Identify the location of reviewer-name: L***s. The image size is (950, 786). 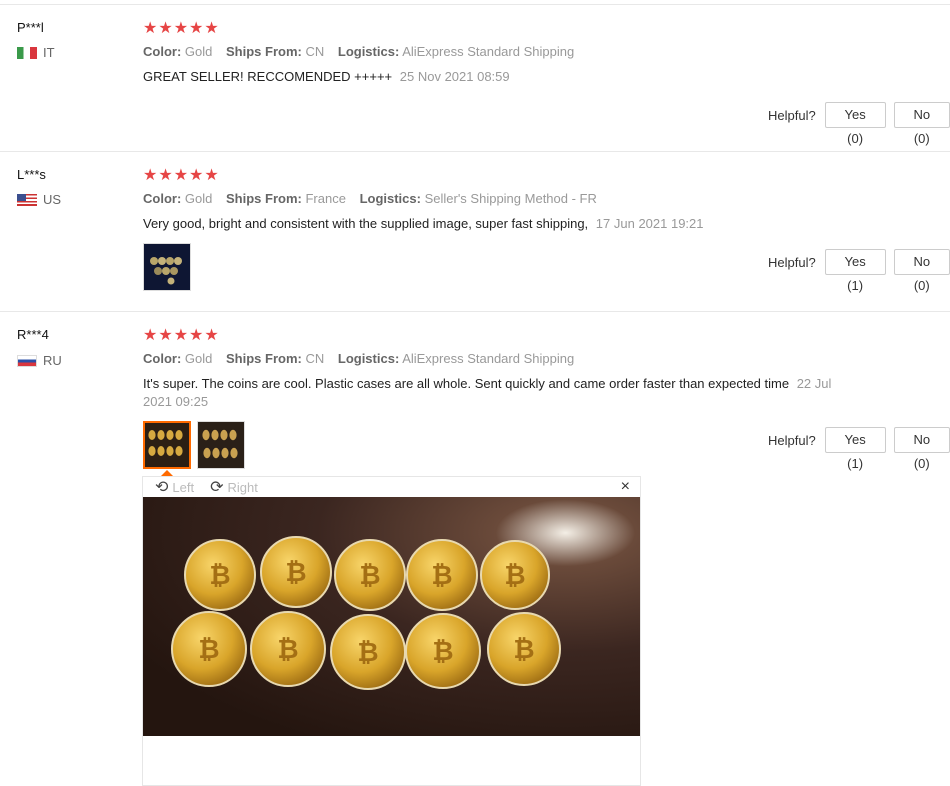
(31, 174).